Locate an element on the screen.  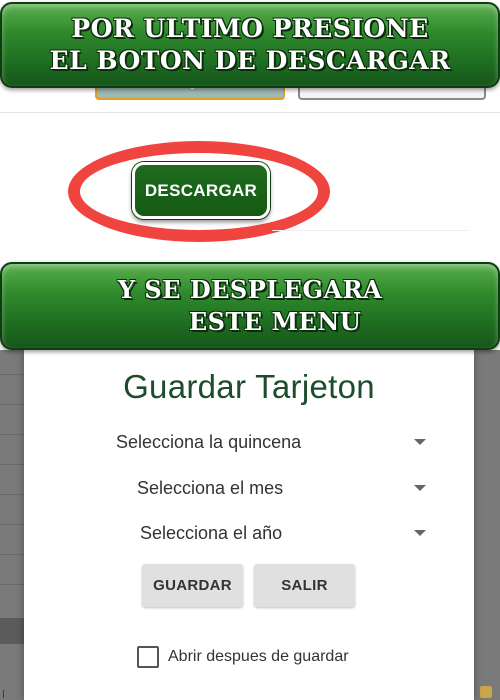
background-tag is located at coordinates (486, 692).